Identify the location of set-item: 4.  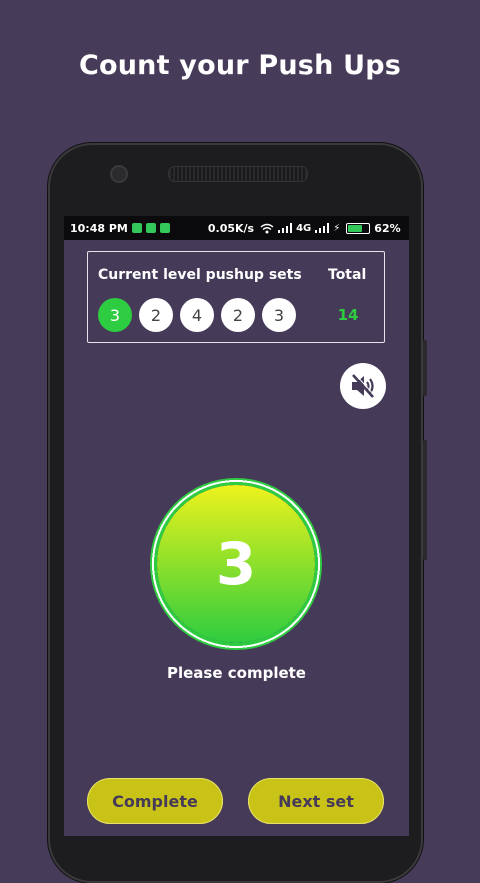
(197, 315).